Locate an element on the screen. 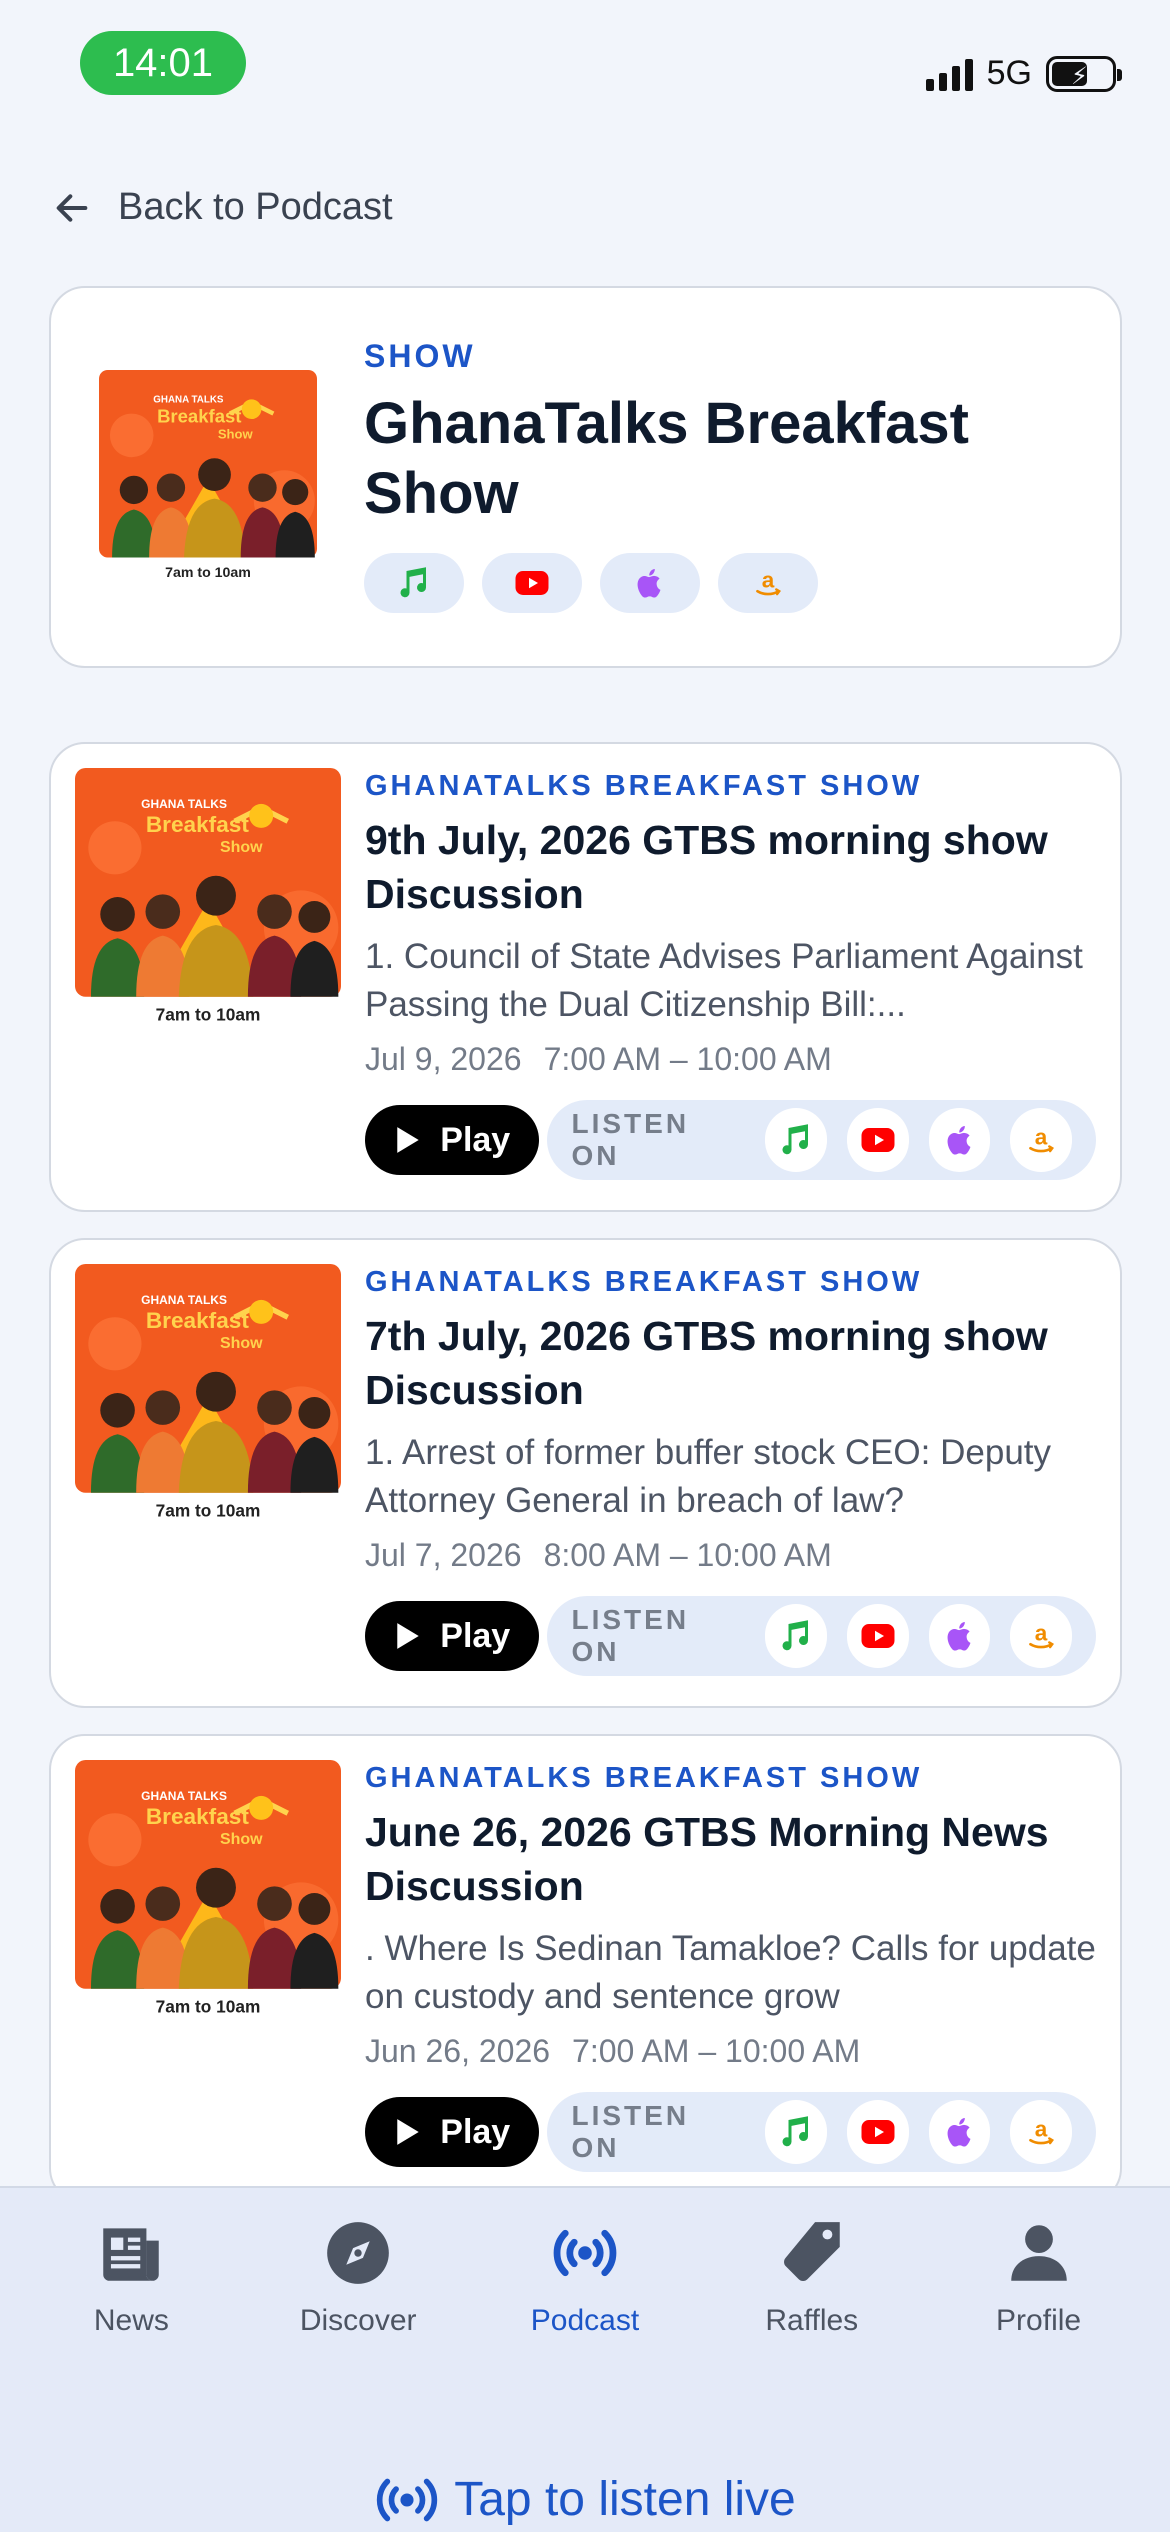 The image size is (1170, 2532). network-label: 5G is located at coordinates (1009, 73).